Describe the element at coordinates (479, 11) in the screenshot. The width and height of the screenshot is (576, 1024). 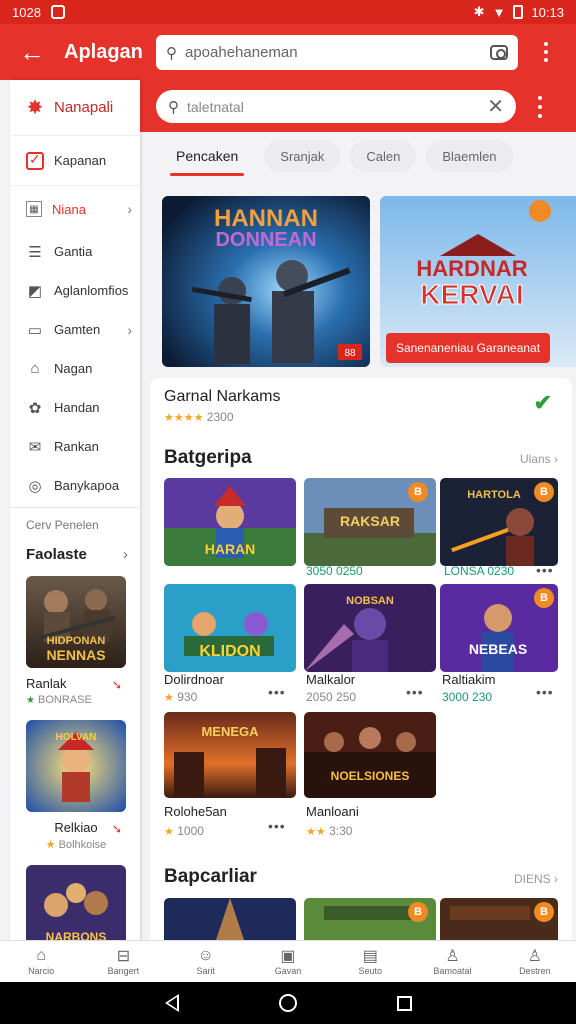
I see `bluetooth-icon: ✱` at that location.